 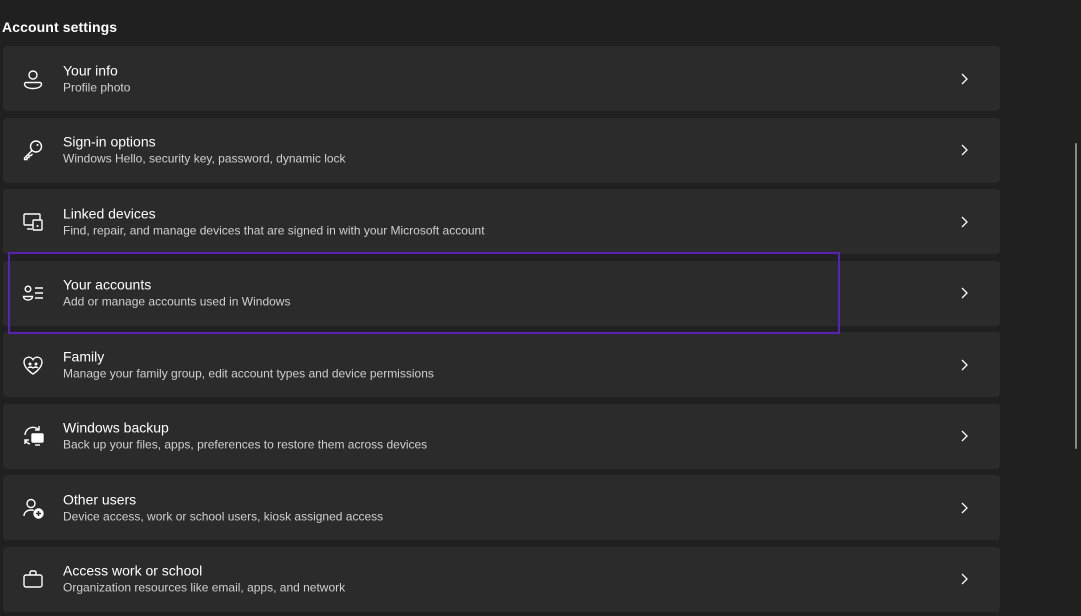 I want to click on settings-item-title: Your info, so click(x=90, y=70).